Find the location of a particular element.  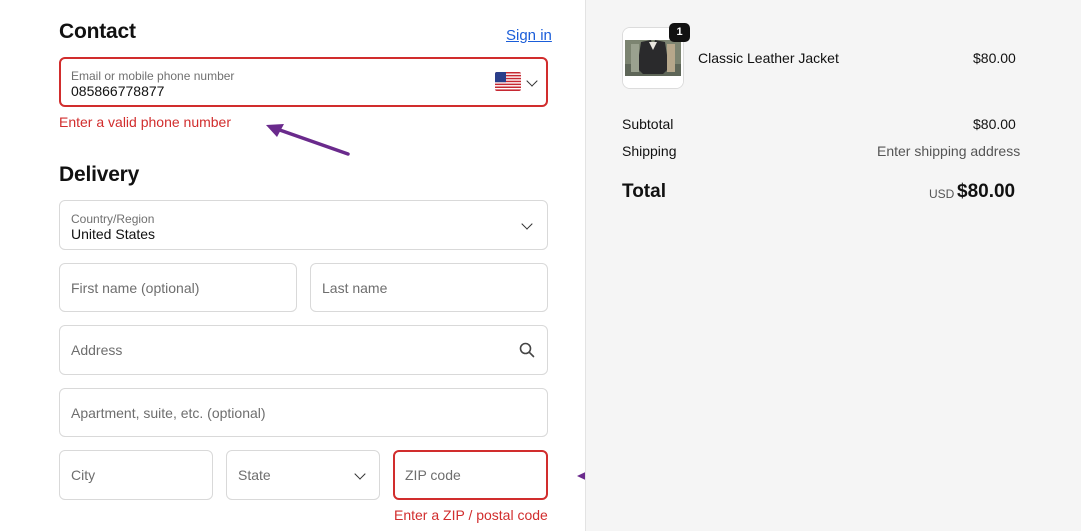

city-input: City is located at coordinates (136, 475).